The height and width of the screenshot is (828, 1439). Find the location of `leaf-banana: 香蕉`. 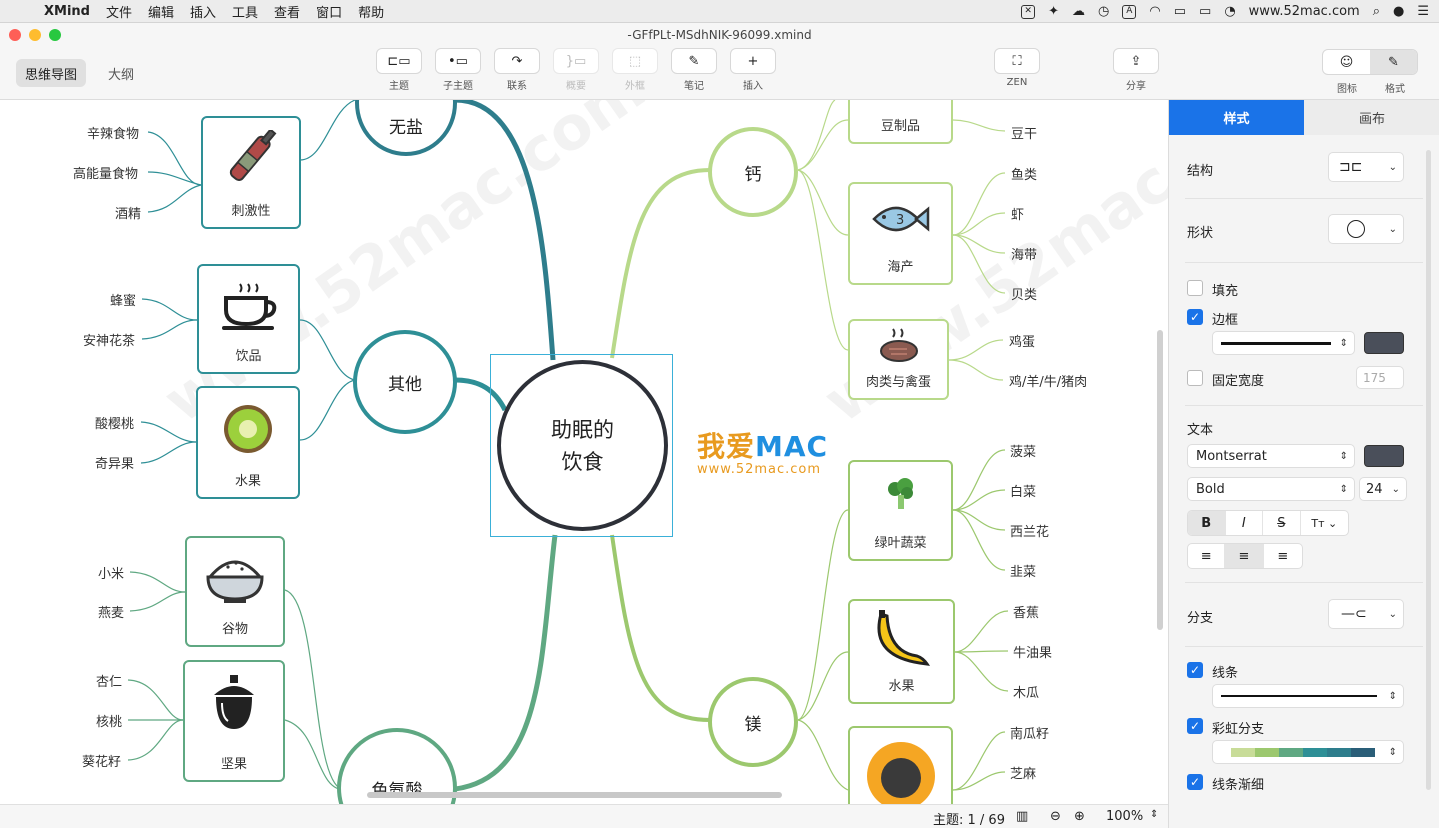

leaf-banana: 香蕉 is located at coordinates (1026, 611).